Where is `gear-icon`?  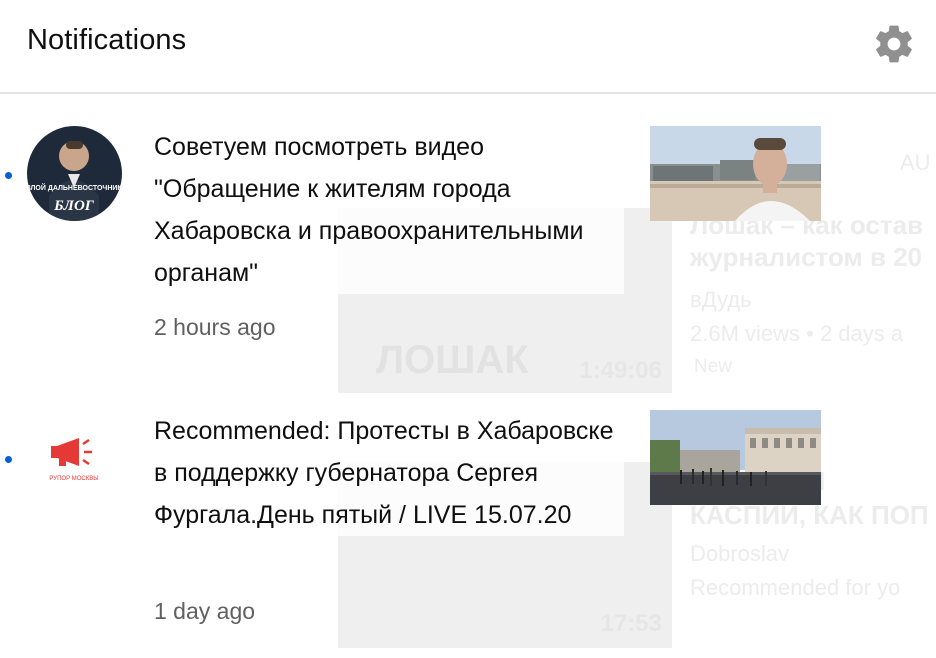
gear-icon is located at coordinates (894, 44).